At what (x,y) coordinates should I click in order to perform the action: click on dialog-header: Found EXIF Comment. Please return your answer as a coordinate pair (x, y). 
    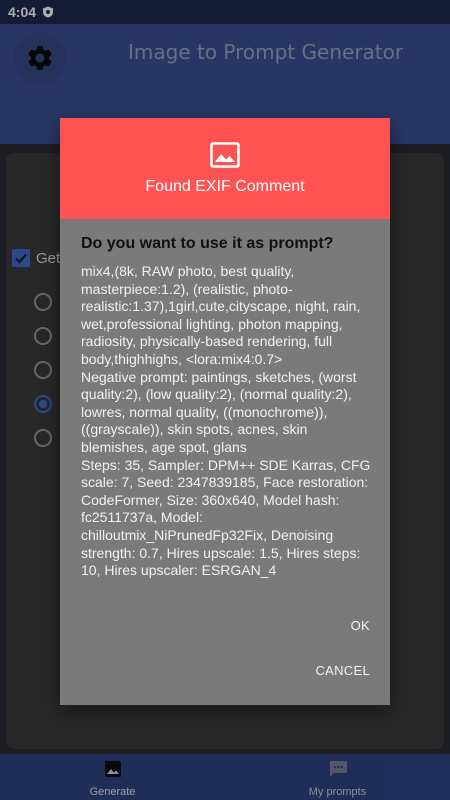
    Looking at the image, I should click on (225, 168).